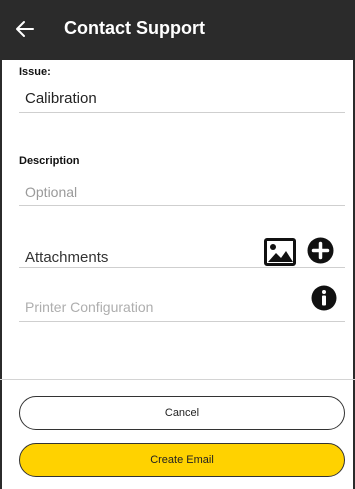 The height and width of the screenshot is (489, 355). I want to click on issue-value: Calibration, so click(61, 98).